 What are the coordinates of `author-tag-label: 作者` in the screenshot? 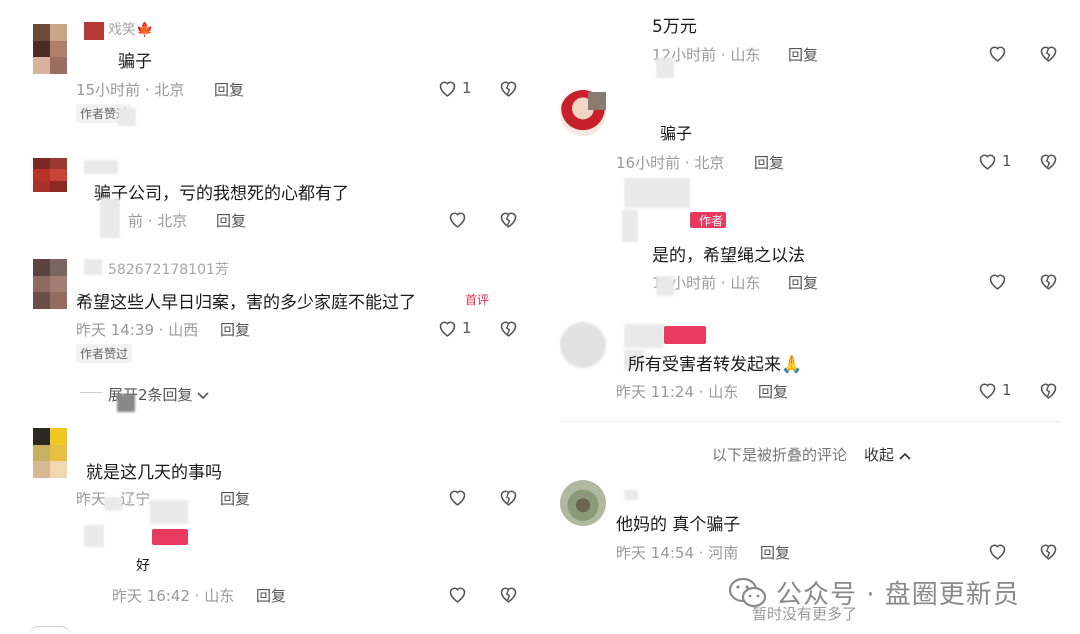 It's located at (710, 221).